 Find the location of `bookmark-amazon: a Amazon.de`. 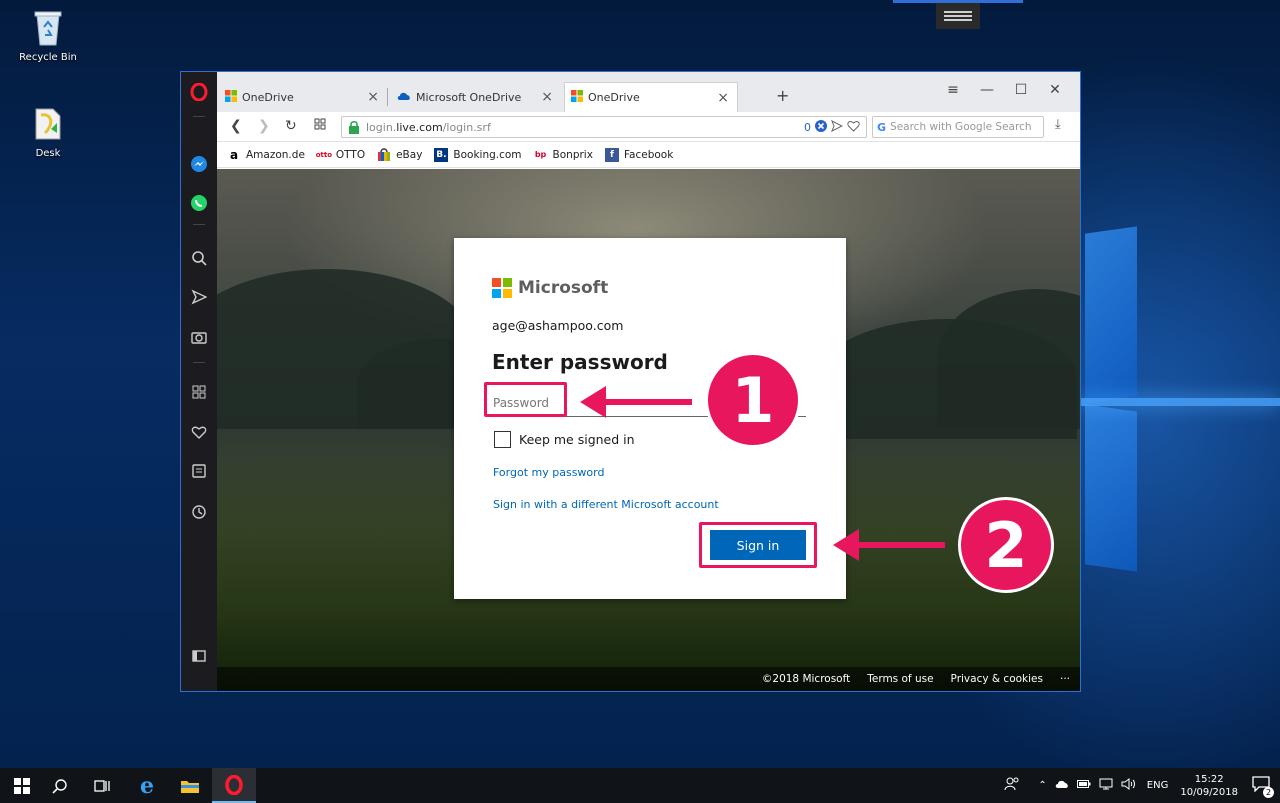

bookmark-amazon: a Amazon.de is located at coordinates (266, 155).